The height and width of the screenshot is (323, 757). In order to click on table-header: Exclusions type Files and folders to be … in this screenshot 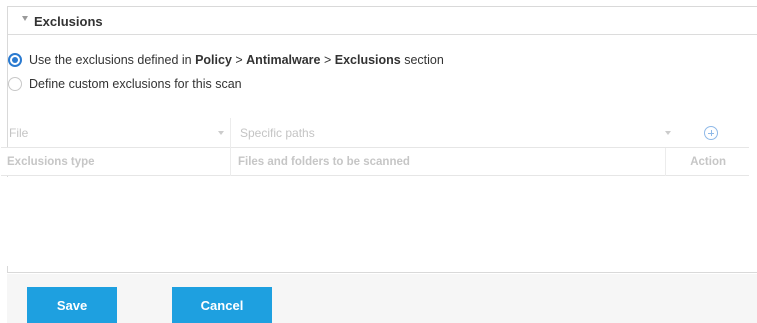, I will do `click(375, 162)`.